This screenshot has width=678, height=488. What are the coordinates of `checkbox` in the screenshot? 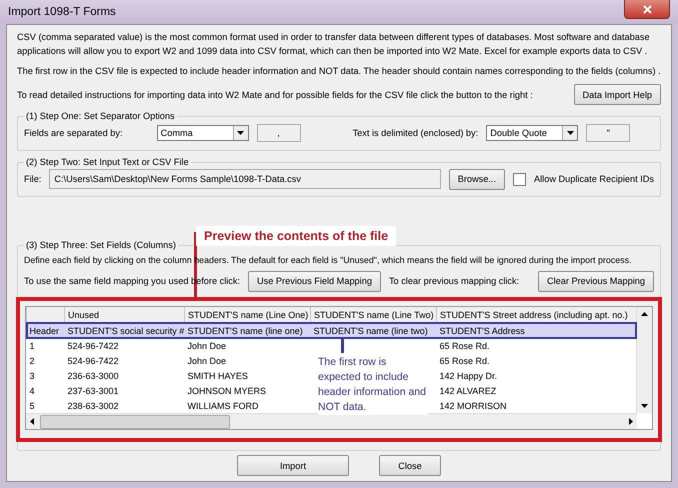 It's located at (519, 179).